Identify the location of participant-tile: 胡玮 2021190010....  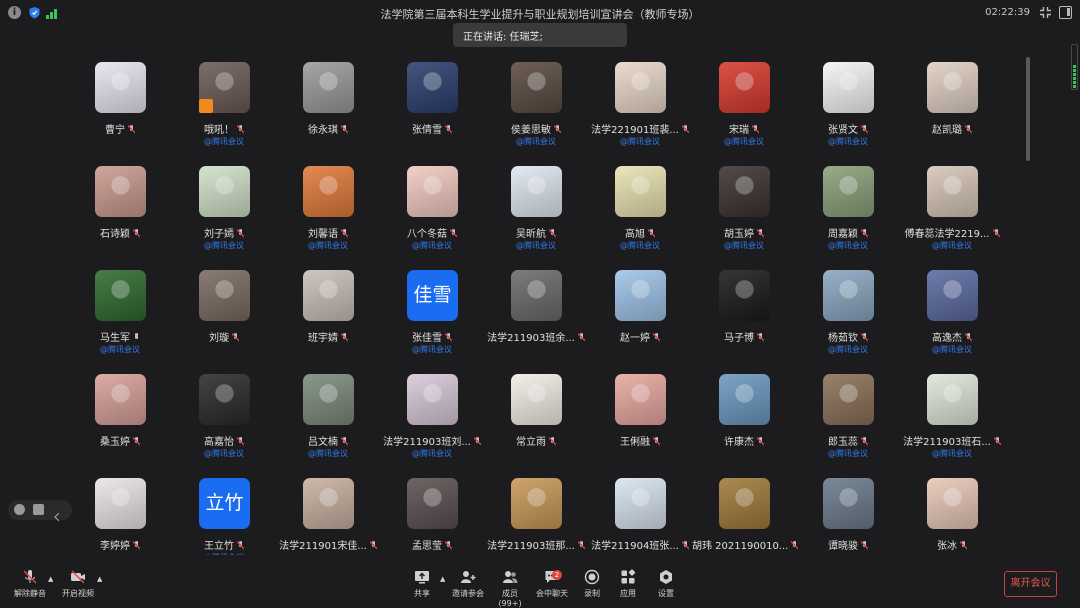
(745, 513).